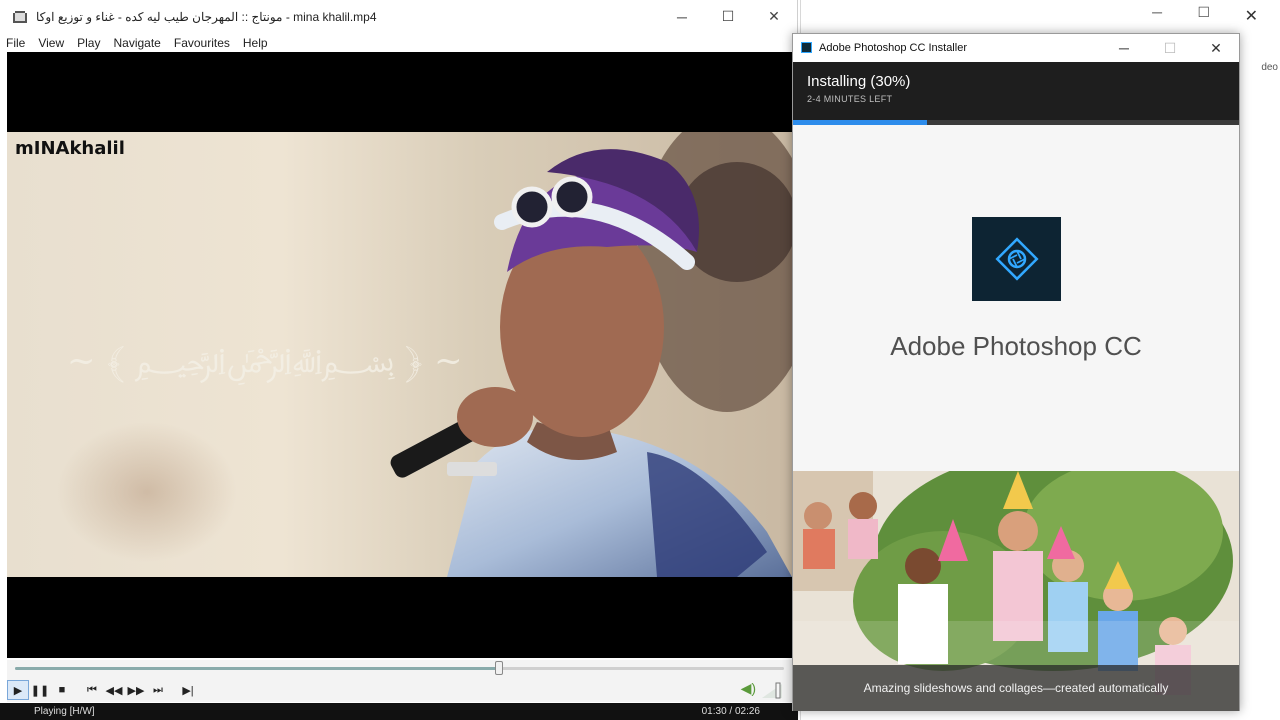 Image resolution: width=1280 pixels, height=720 pixels. What do you see at coordinates (202, 43) in the screenshot?
I see `menu-favourites: Favourites` at bounding box center [202, 43].